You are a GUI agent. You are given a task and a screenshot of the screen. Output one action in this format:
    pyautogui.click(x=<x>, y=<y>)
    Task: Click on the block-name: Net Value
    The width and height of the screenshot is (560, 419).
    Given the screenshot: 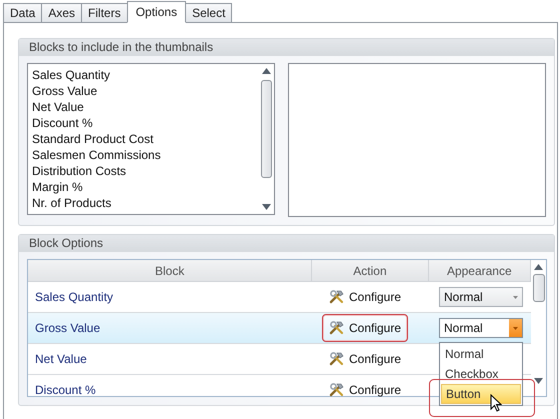 What is the action you would take?
    pyautogui.click(x=61, y=359)
    